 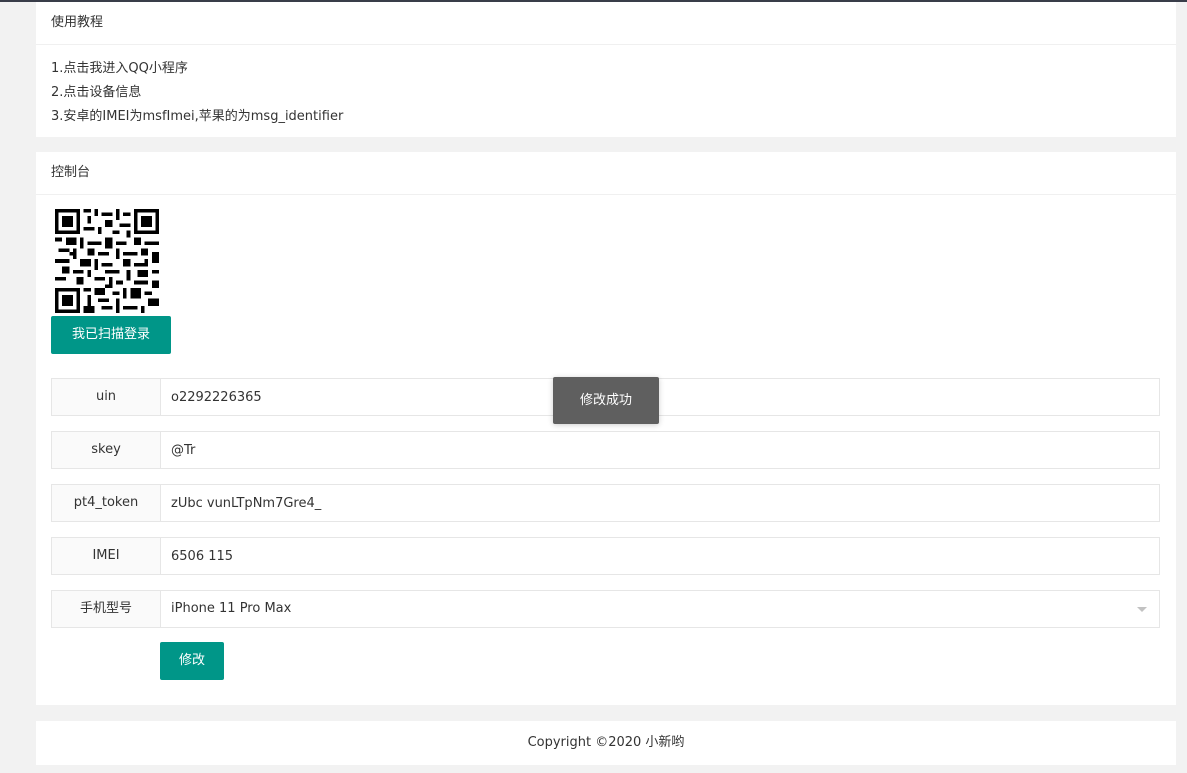 I want to click on pt4-token-input, so click(x=660, y=503).